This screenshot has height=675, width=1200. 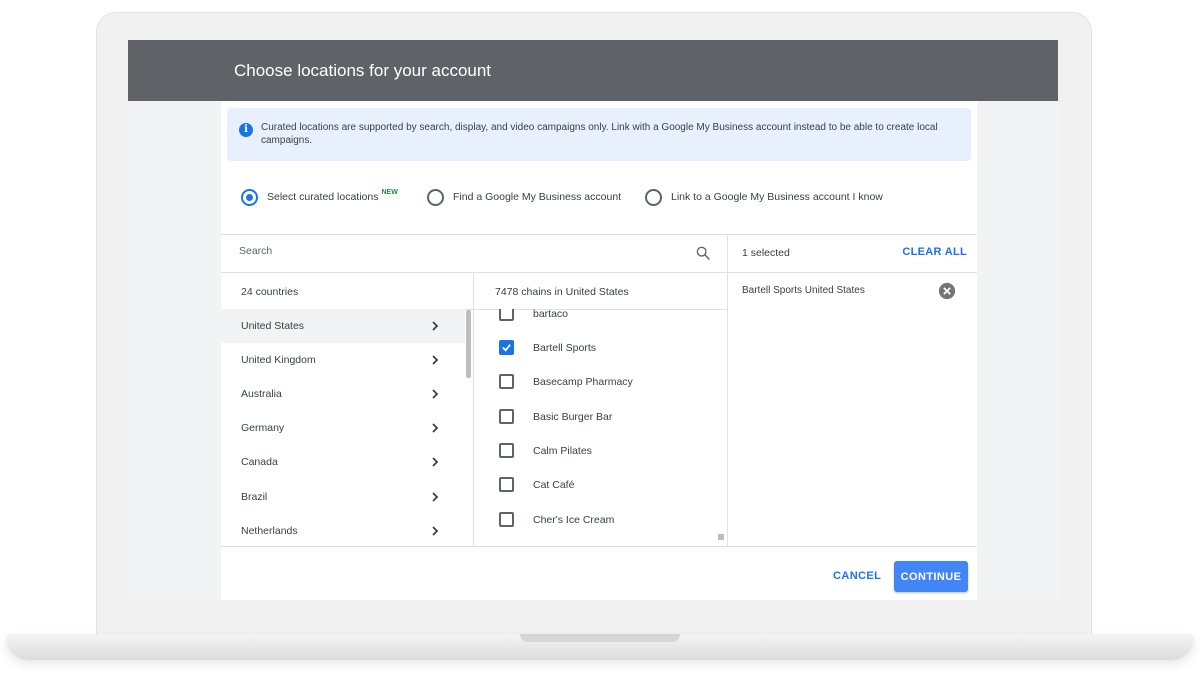 I want to click on info-icon: i, so click(x=246, y=130).